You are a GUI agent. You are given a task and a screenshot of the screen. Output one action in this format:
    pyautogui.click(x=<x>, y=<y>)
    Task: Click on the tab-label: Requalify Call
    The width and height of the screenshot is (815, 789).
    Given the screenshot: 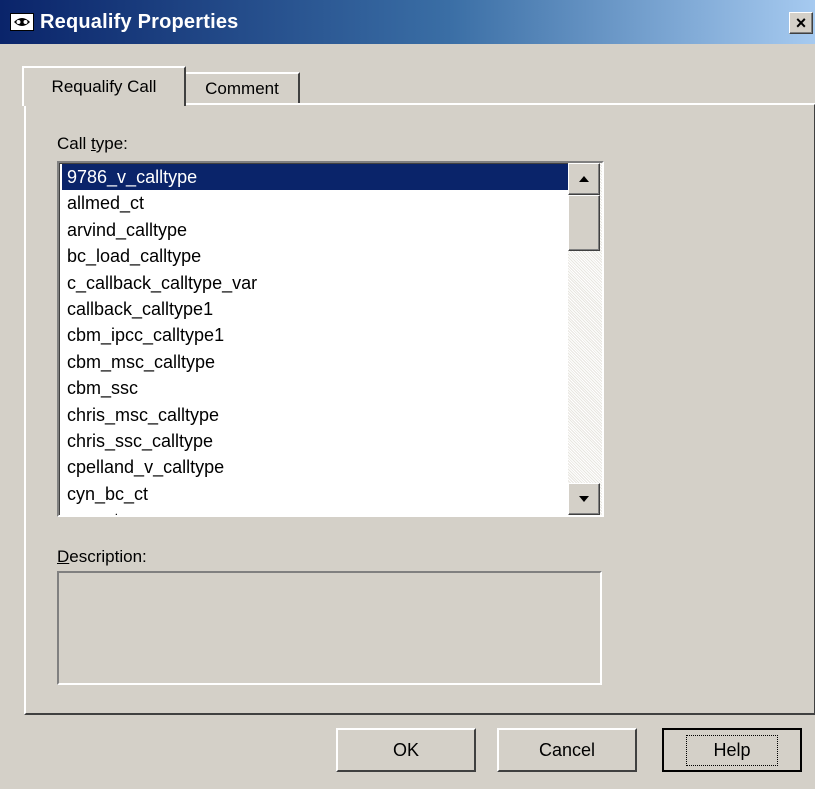 What is the action you would take?
    pyautogui.click(x=104, y=86)
    